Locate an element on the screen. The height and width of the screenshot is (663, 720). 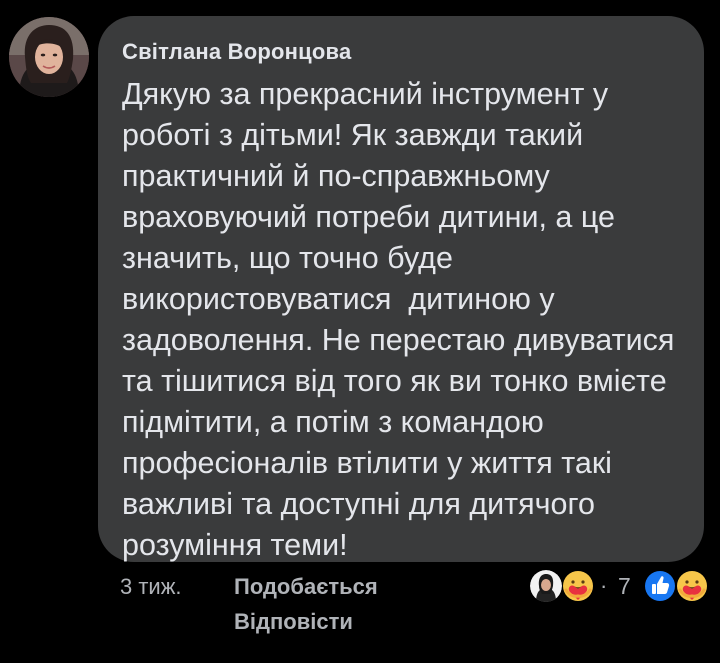
comment-text-line: роботі з дітьми! Як завжди такий is located at coordinates (353, 135).